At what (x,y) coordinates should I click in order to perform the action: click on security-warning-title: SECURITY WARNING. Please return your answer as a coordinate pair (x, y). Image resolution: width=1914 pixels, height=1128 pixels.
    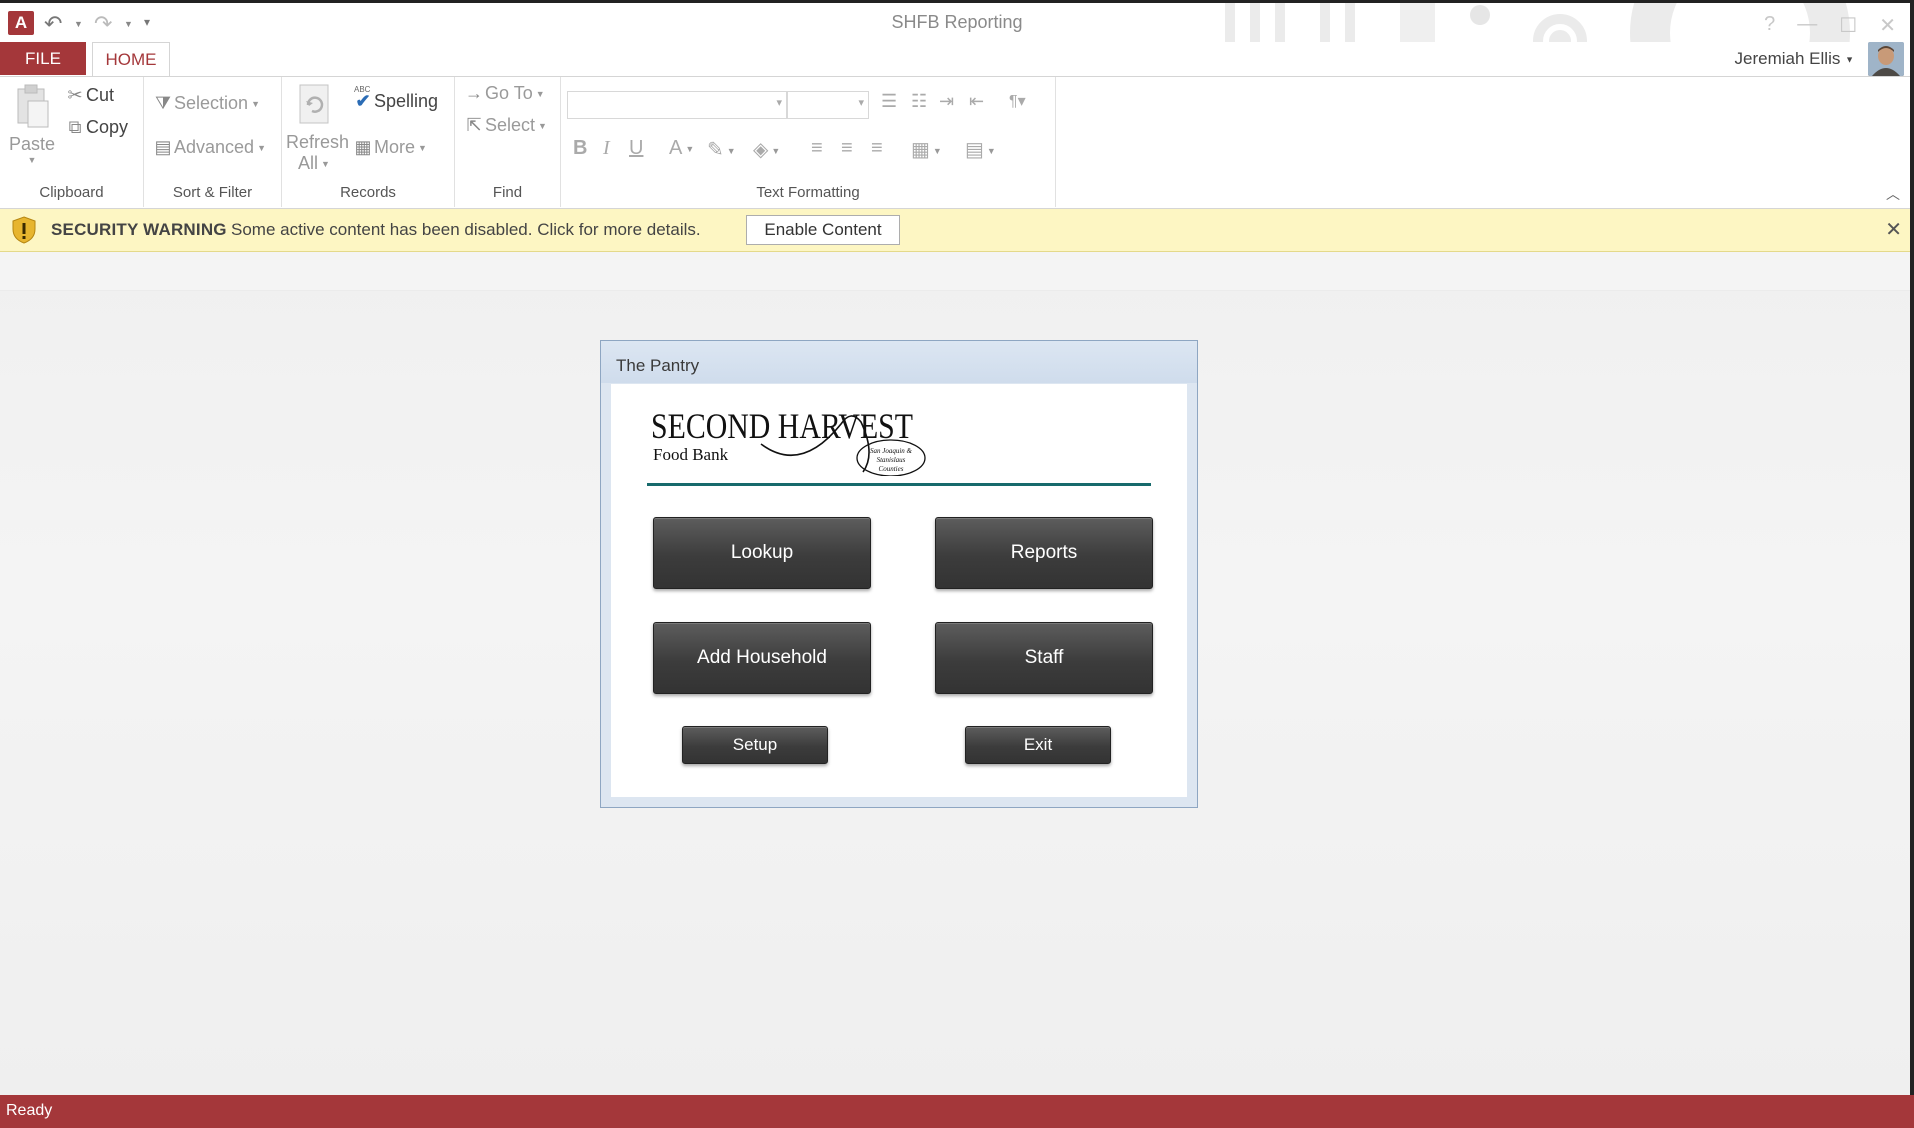
    Looking at the image, I should click on (139, 229).